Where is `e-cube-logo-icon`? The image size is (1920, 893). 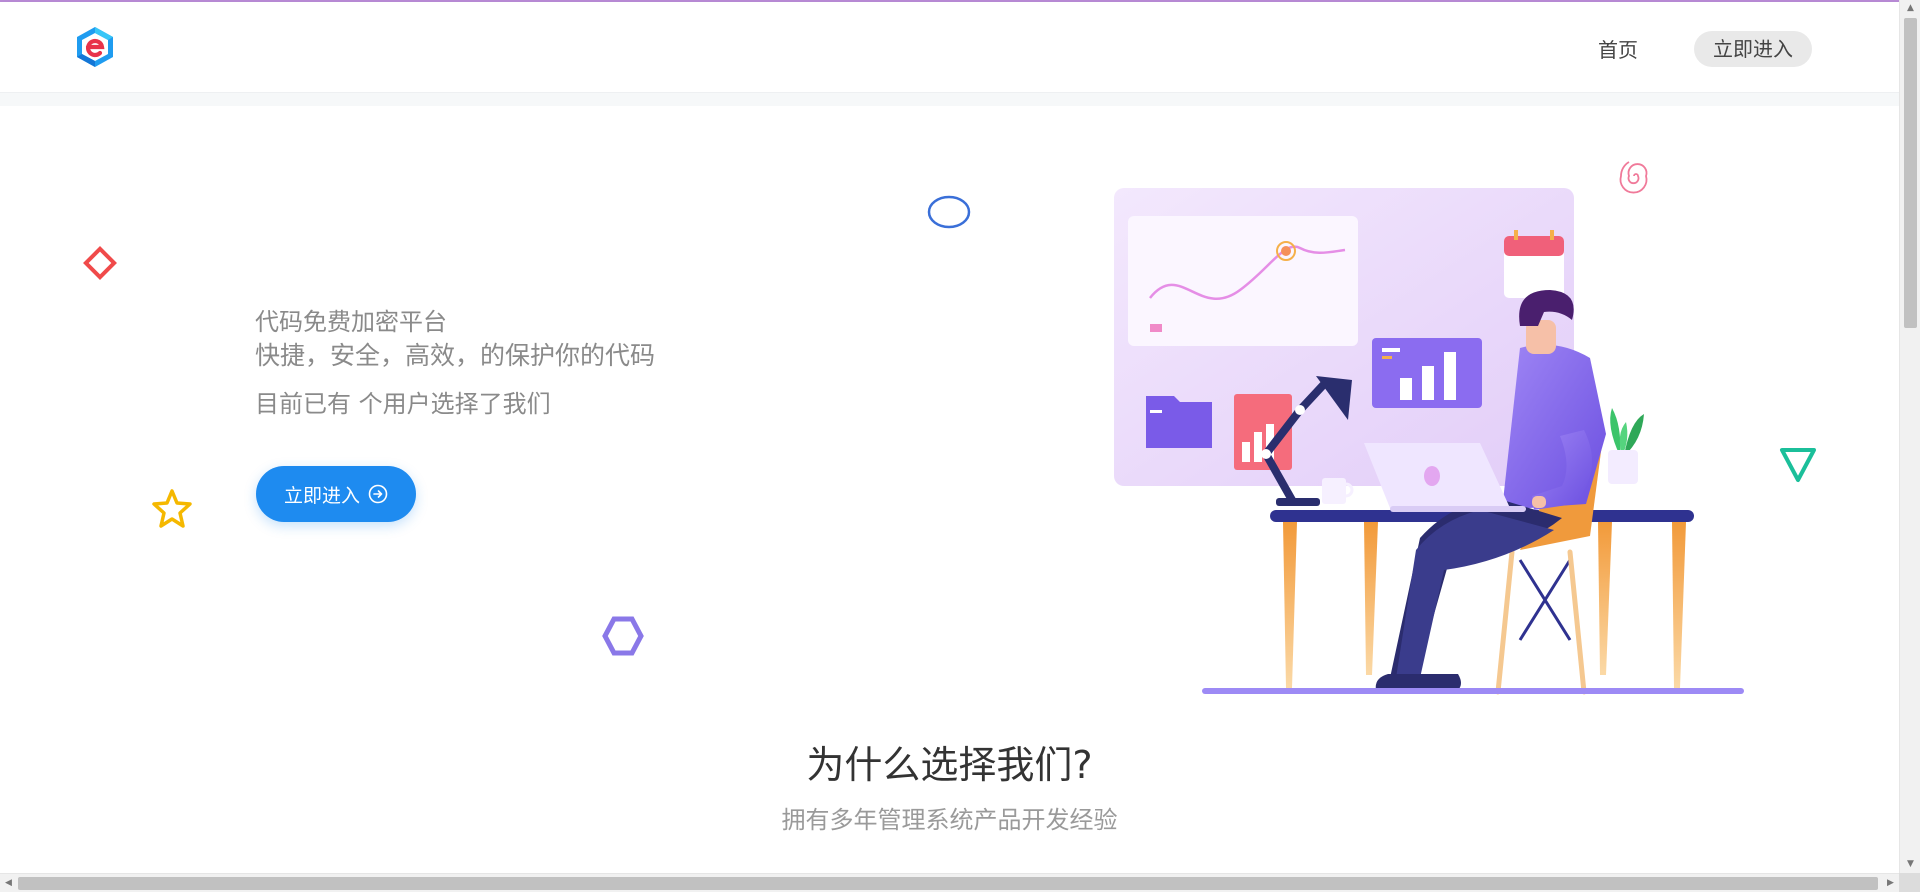
e-cube-logo-icon is located at coordinates (95, 47).